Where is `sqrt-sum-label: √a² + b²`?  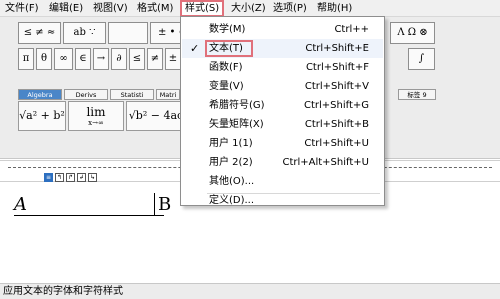 sqrt-sum-label: √a² + b² is located at coordinates (42, 115).